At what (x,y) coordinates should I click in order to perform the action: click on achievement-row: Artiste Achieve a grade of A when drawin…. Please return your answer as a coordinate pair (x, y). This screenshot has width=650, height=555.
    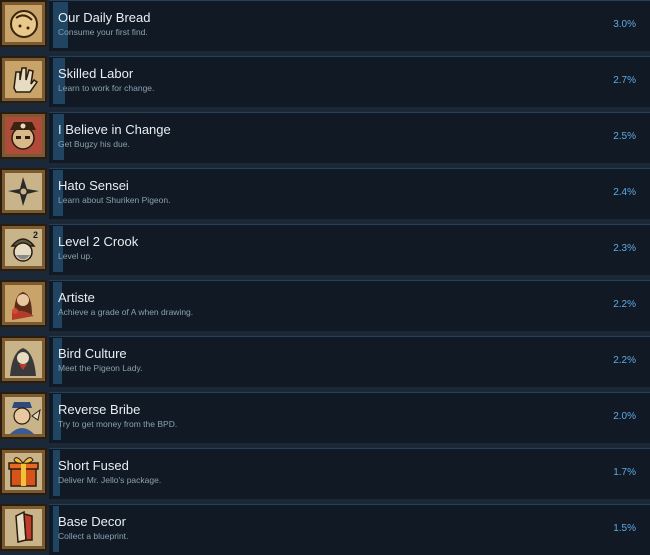
    Looking at the image, I should click on (325, 305).